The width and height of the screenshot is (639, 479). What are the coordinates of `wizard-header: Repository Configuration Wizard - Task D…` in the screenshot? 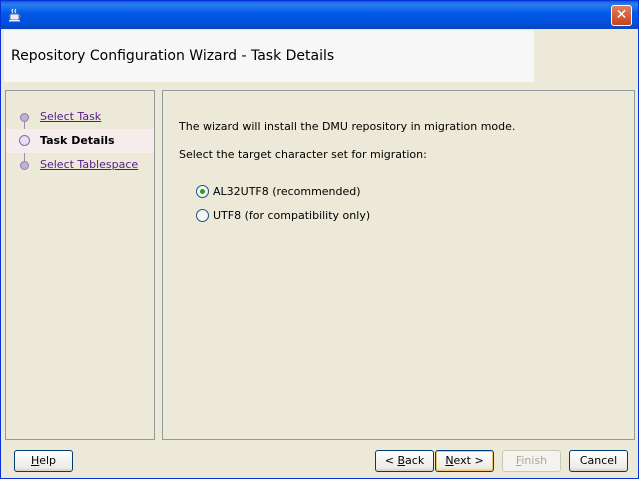 It's located at (319, 56).